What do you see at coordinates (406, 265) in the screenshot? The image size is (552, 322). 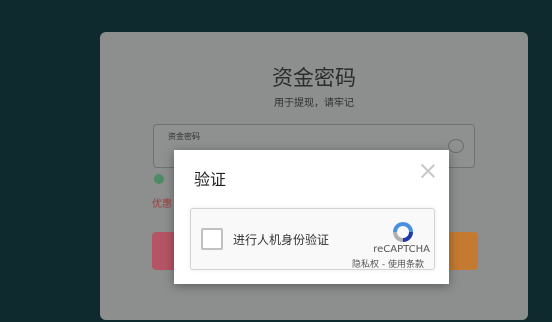 I see `terms-link: 使用条款` at bounding box center [406, 265].